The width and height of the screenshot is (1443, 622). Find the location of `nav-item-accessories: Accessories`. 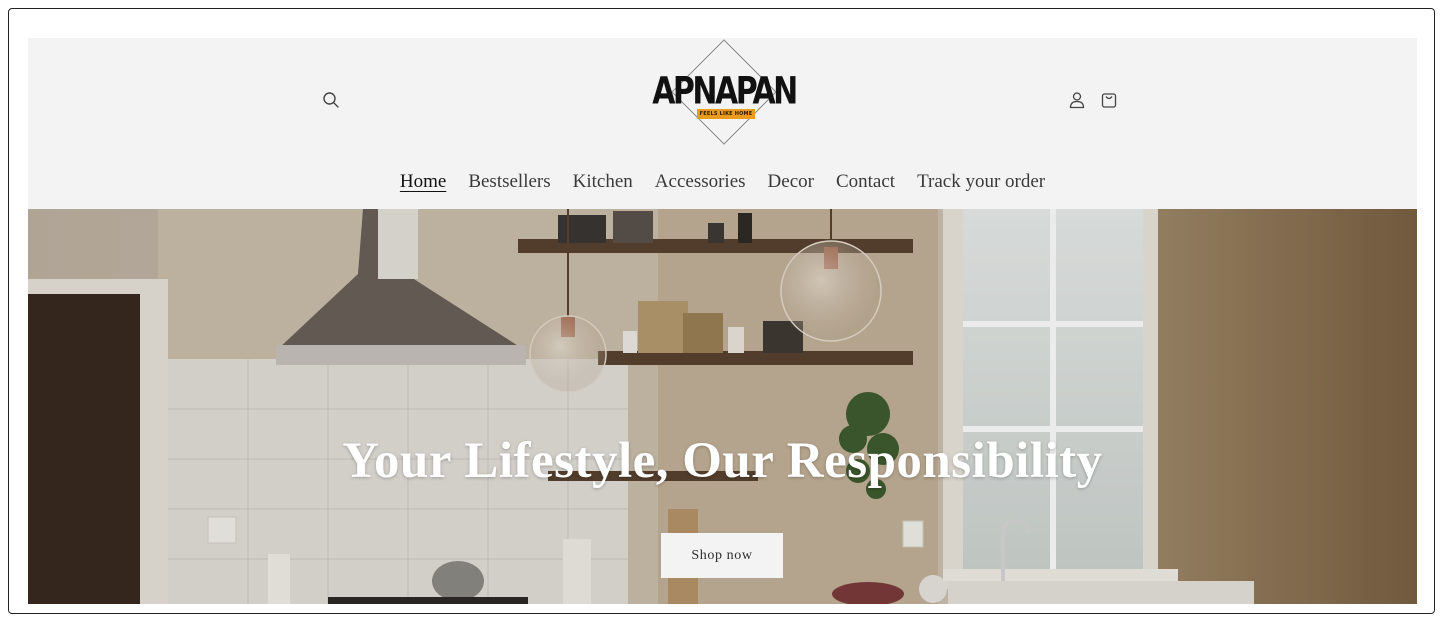

nav-item-accessories: Accessories is located at coordinates (700, 182).